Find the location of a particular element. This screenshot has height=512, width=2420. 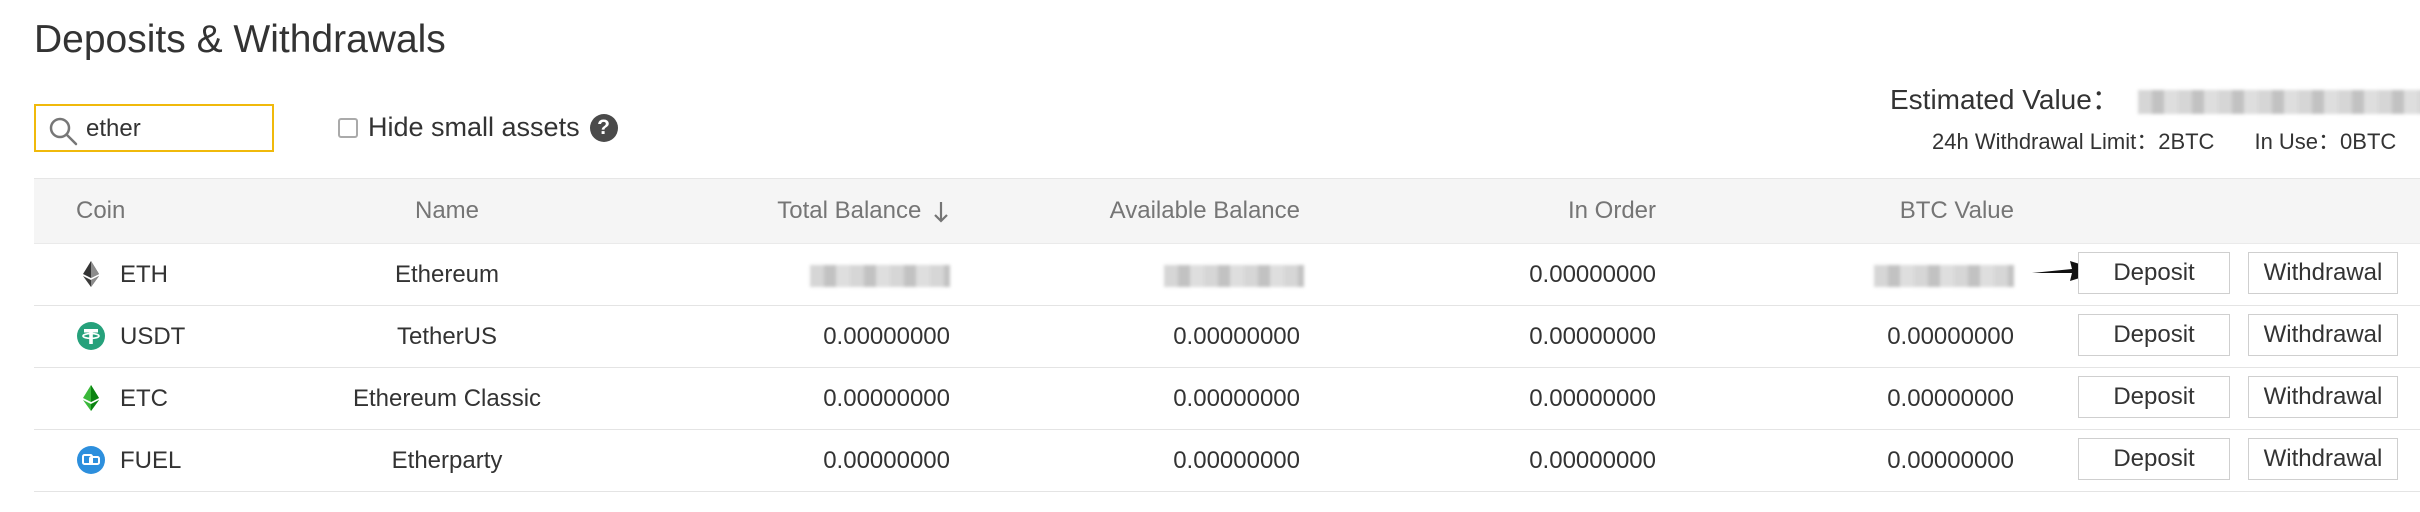

coin-name: Ethereum Classic is located at coordinates (447, 398).